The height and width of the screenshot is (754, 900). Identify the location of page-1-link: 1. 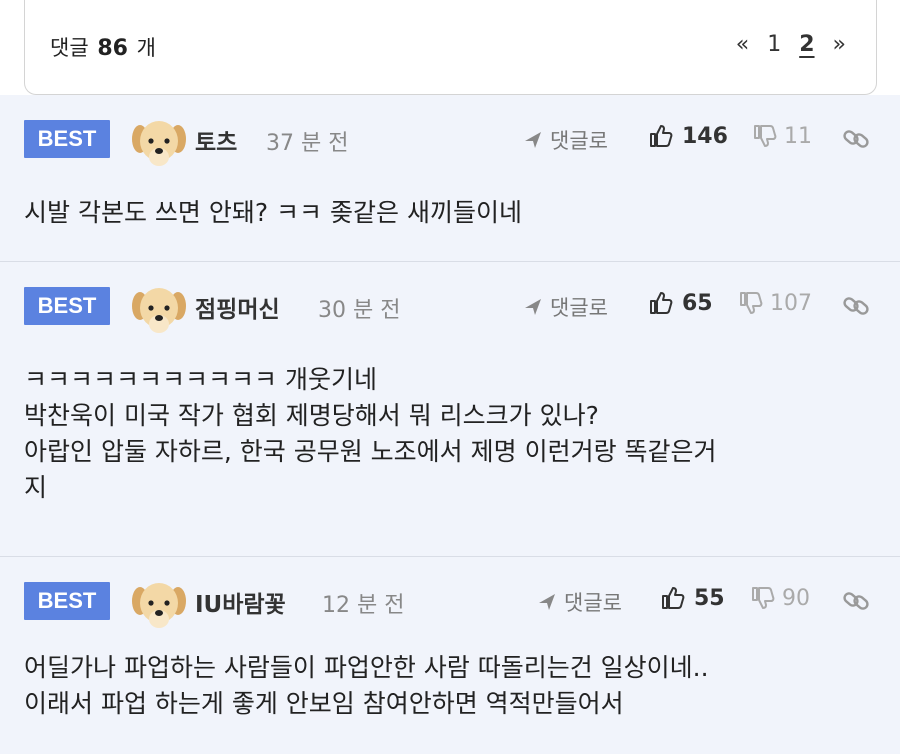
(774, 44).